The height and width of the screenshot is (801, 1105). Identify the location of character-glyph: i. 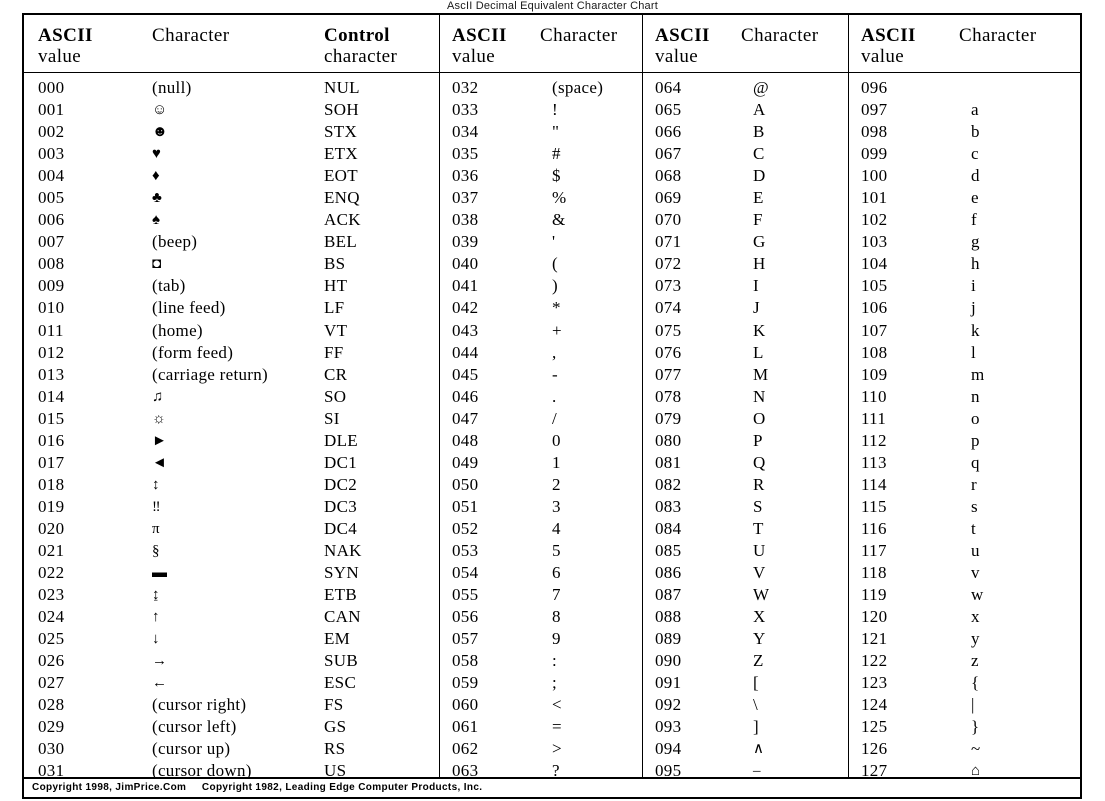
(974, 286).